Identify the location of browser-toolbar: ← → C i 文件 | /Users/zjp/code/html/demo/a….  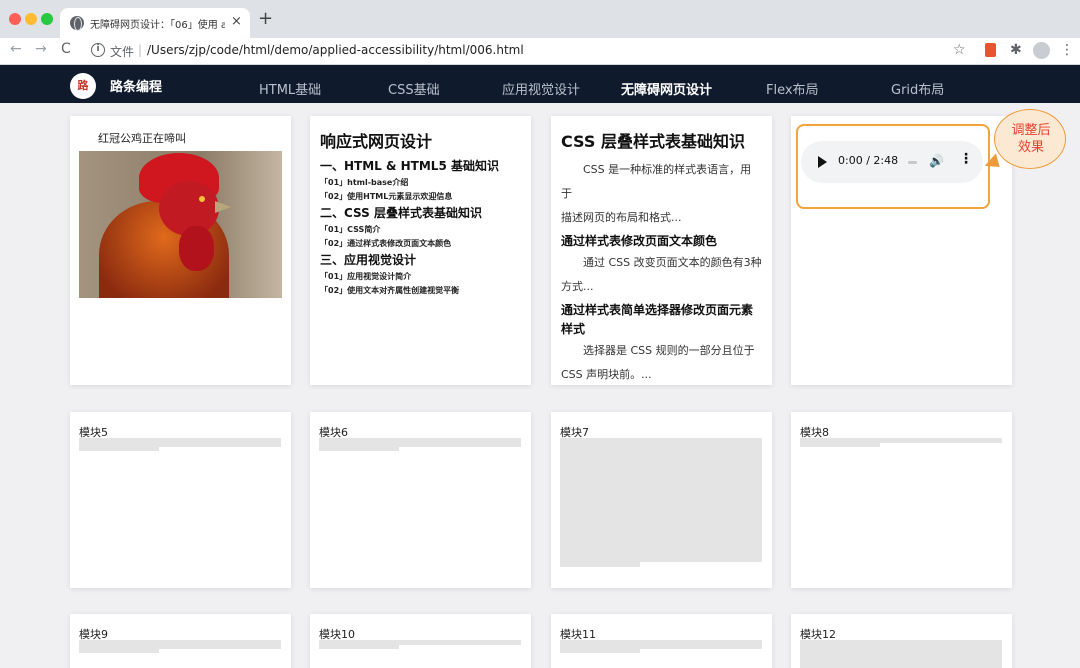
(540, 51).